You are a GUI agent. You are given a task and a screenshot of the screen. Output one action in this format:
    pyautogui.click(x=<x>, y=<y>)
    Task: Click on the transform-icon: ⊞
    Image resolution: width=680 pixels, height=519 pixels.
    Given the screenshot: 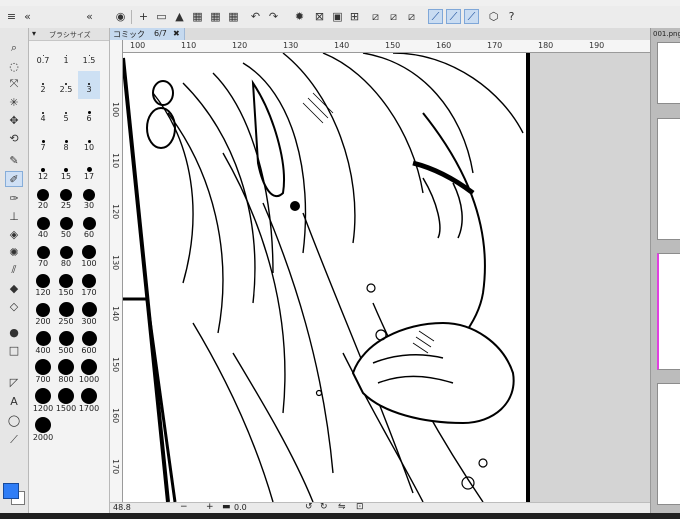 What is the action you would take?
    pyautogui.click(x=354, y=16)
    